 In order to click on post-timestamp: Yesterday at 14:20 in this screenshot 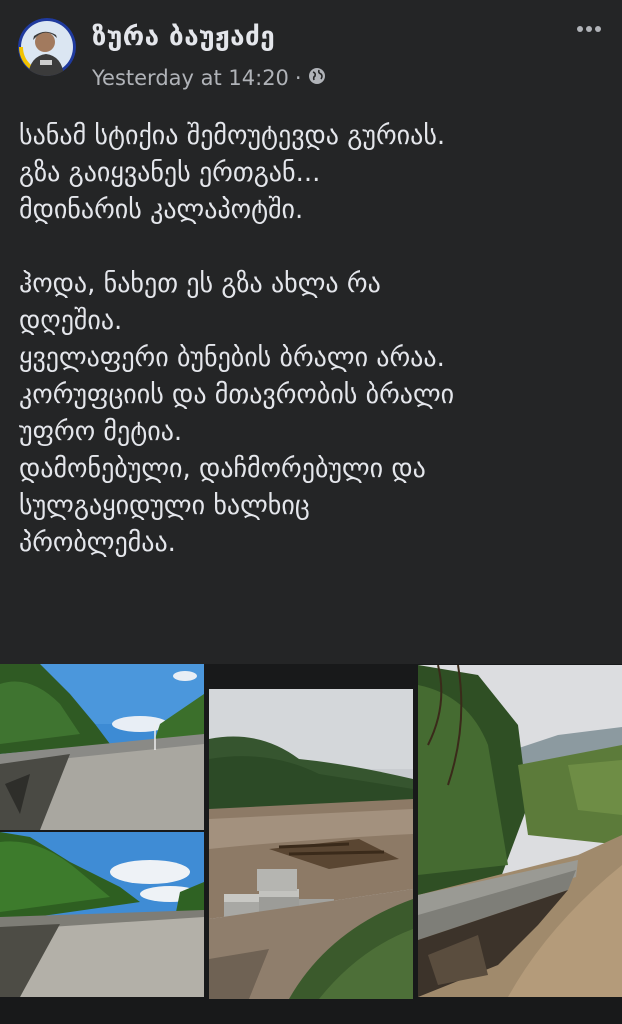, I will do `click(190, 78)`.